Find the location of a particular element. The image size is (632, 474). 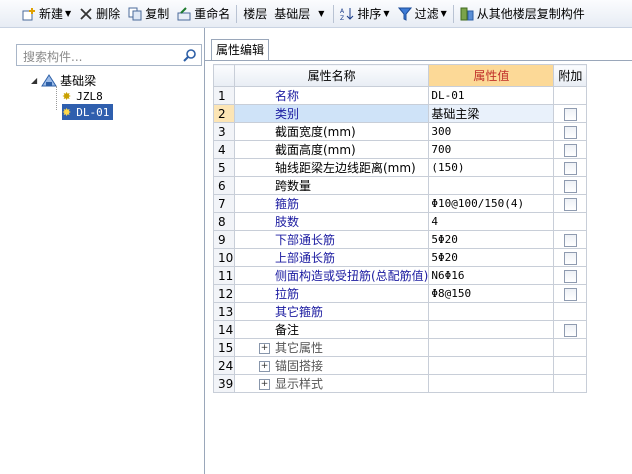

floor-selector: 楼层 基础层 ▼ is located at coordinates (285, 14).